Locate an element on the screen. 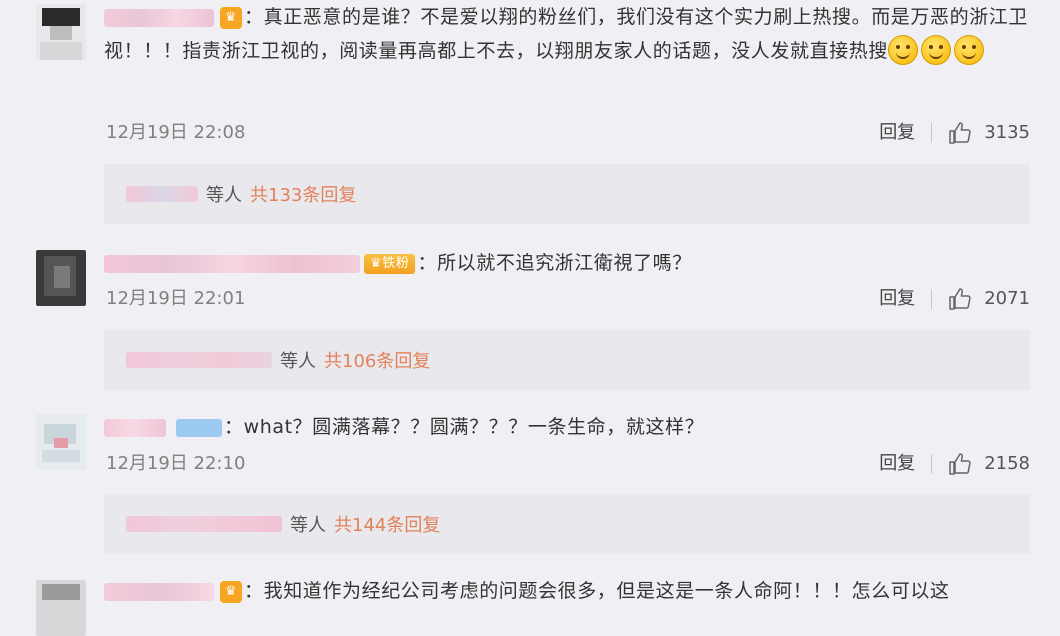 The image size is (1060, 636). replies-summary: 等人 共106条回复 is located at coordinates (567, 360).